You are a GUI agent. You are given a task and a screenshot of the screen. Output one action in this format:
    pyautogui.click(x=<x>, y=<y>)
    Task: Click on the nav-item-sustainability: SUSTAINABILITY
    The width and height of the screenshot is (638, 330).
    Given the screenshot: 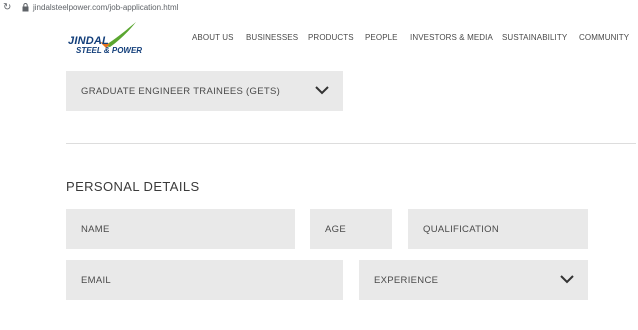 What is the action you would take?
    pyautogui.click(x=534, y=37)
    